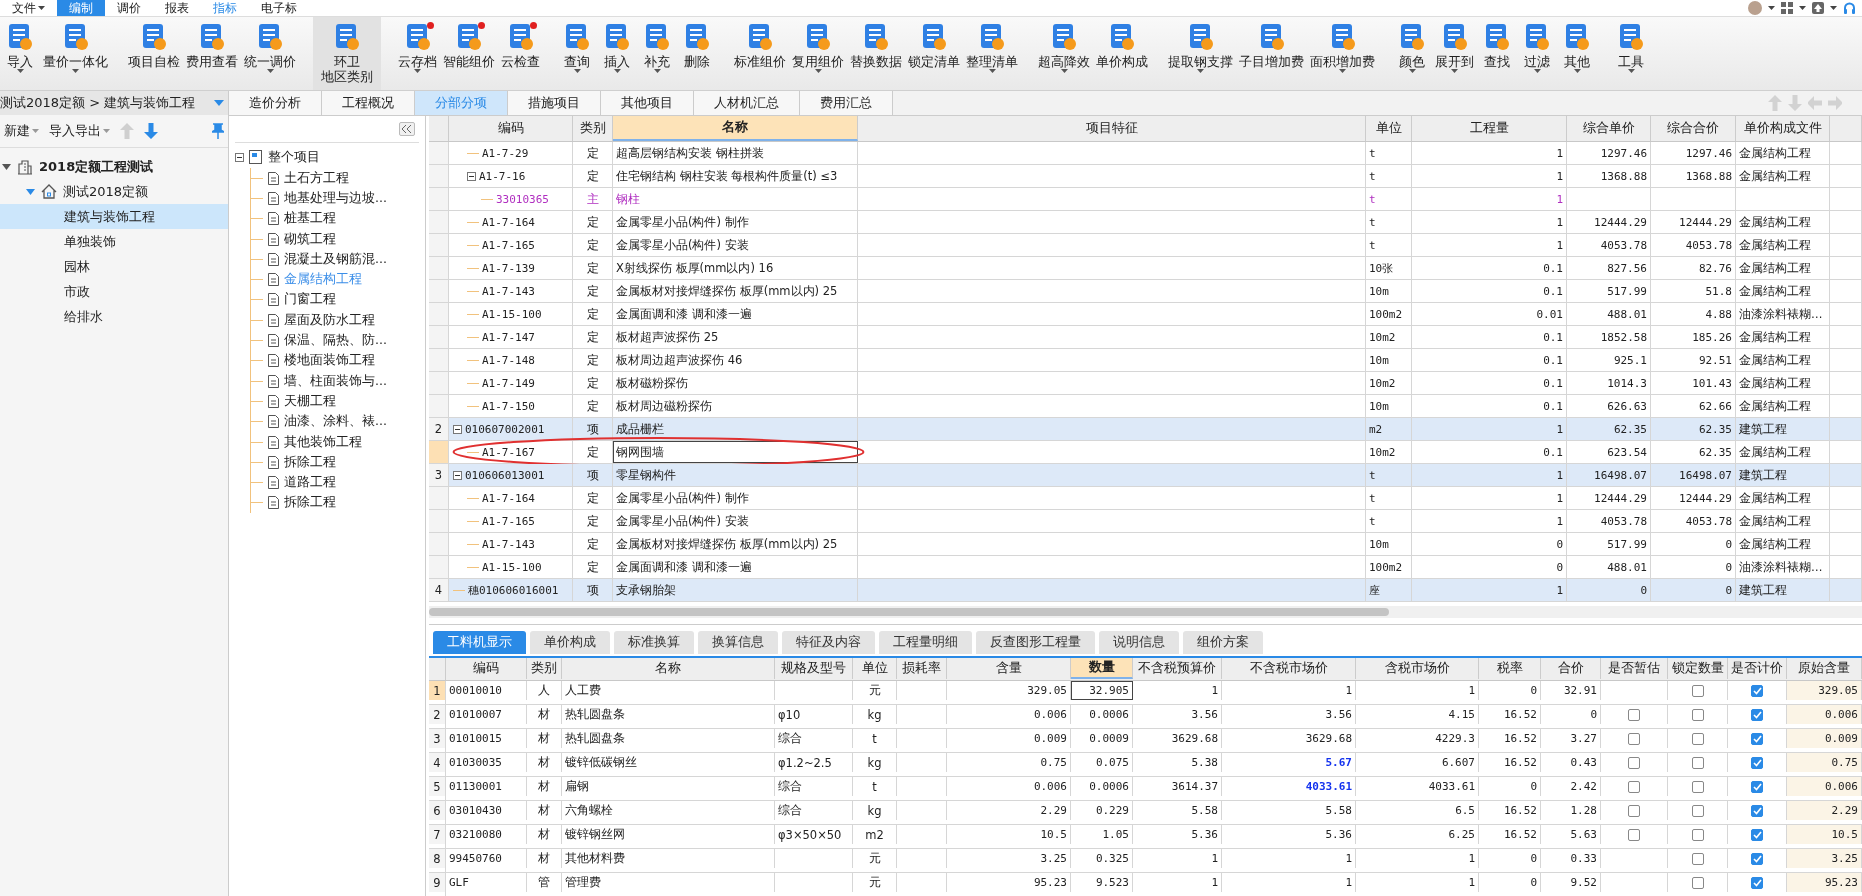 This screenshot has height=896, width=1862. What do you see at coordinates (212, 53) in the screenshot?
I see `toolbar-button: 费用查看` at bounding box center [212, 53].